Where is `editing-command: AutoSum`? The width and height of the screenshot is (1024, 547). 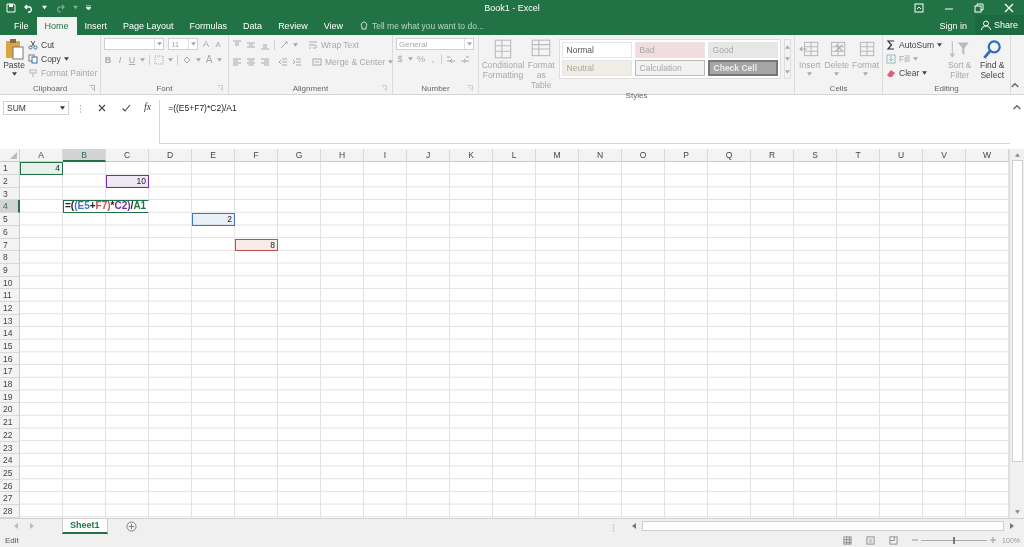
editing-command: AutoSum is located at coordinates (914, 45).